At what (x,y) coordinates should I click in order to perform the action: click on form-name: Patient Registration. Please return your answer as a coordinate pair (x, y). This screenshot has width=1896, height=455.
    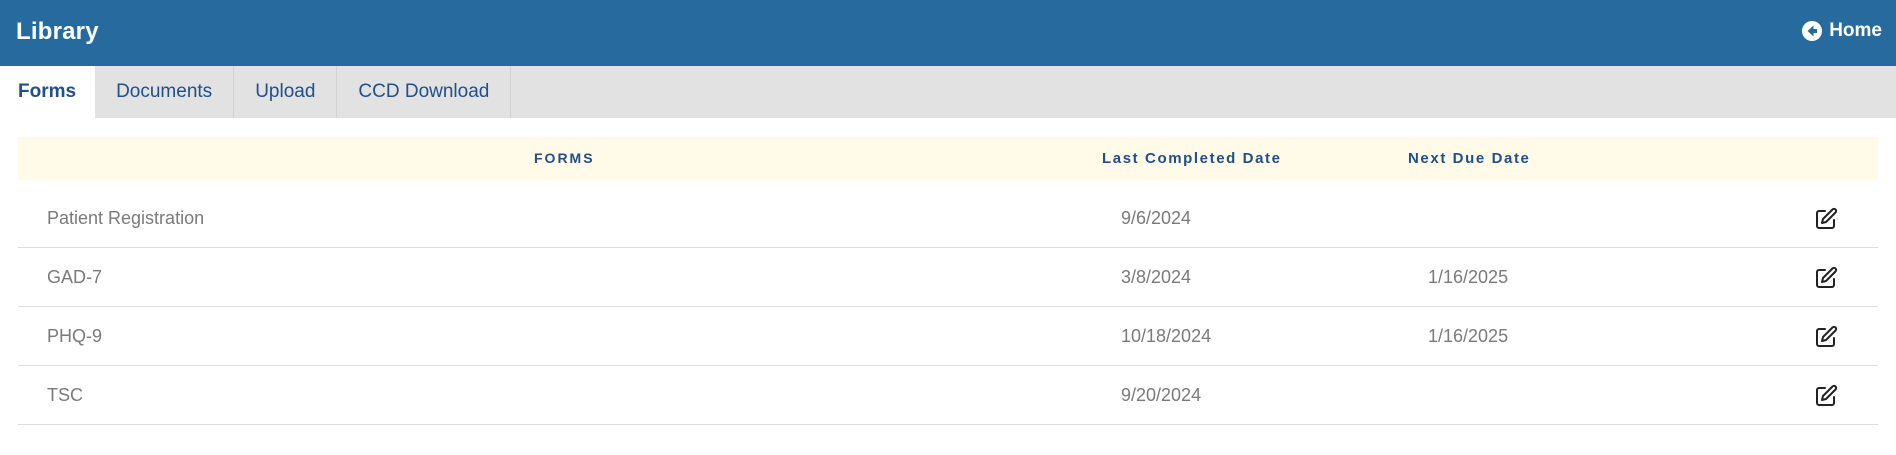
    Looking at the image, I should click on (126, 218).